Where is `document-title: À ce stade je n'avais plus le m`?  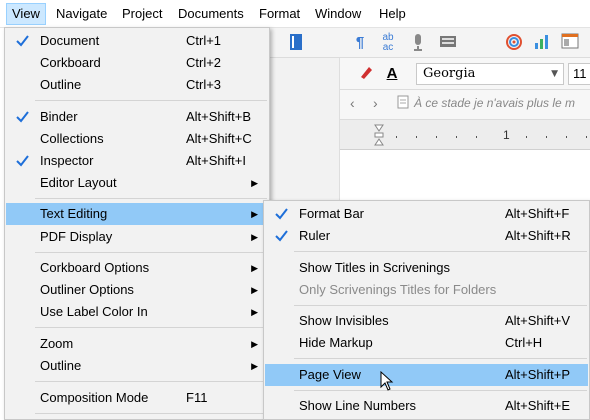
document-title: À ce stade je n'avais plus le m is located at coordinates (495, 103).